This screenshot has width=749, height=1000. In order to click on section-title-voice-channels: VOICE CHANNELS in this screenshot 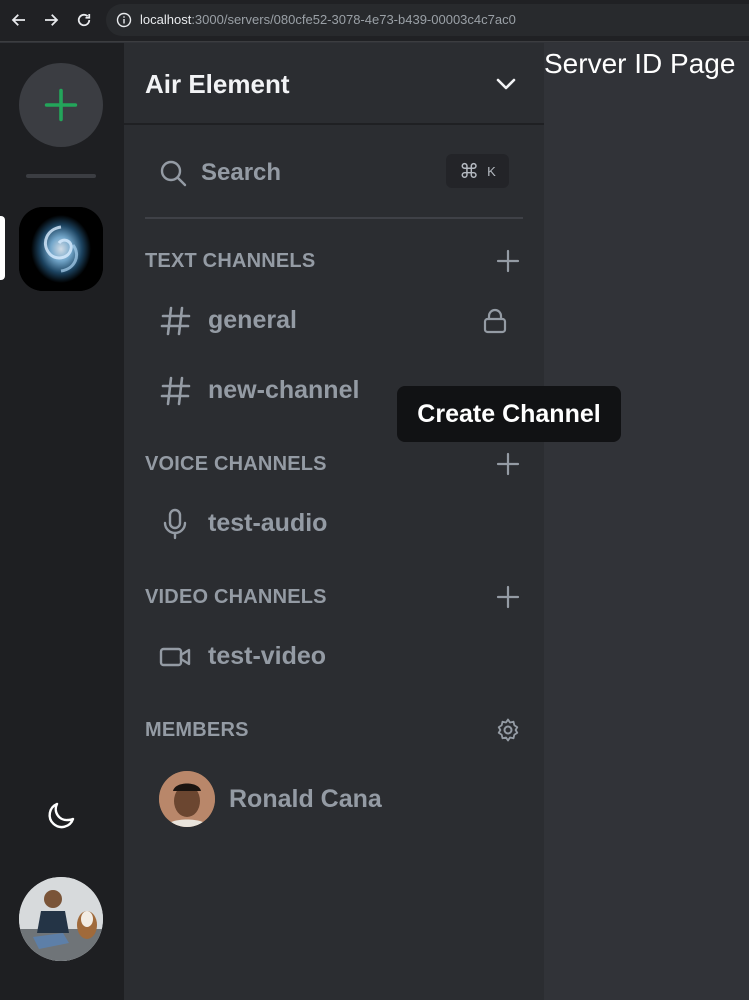, I will do `click(236, 464)`.